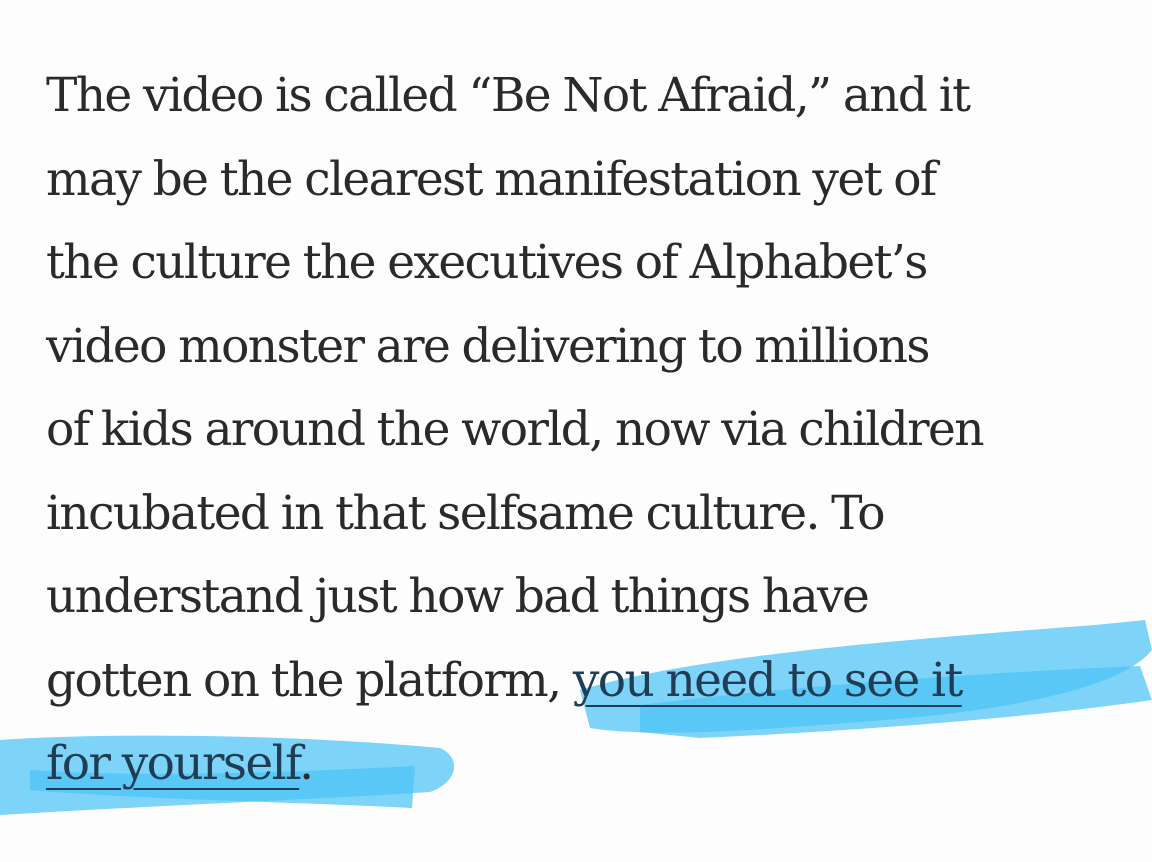 This screenshot has width=1152, height=862. What do you see at coordinates (491, 179) in the screenshot?
I see `paragraph-line: may be the clearest manifestation yet of` at bounding box center [491, 179].